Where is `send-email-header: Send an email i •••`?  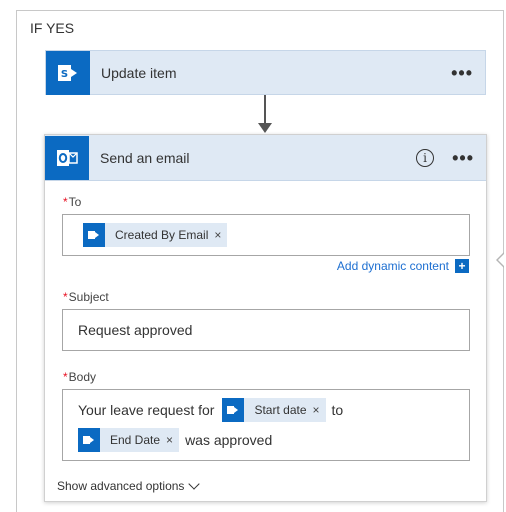 send-email-header: Send an email i ••• is located at coordinates (265, 158).